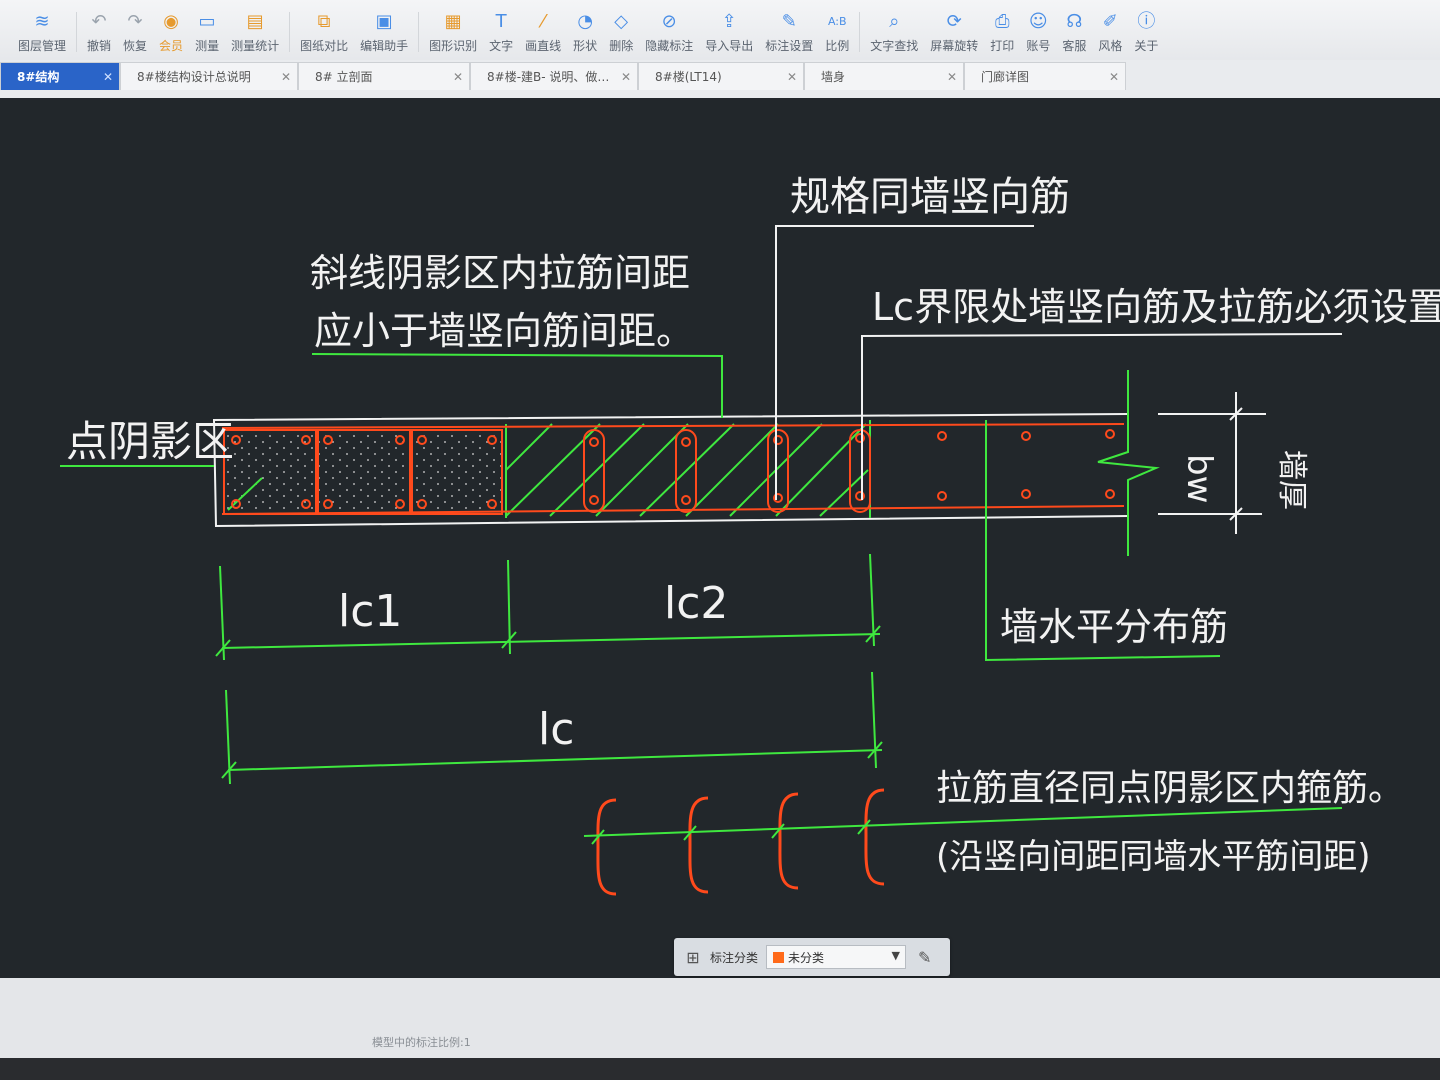 The image size is (1440, 1080). What do you see at coordinates (693, 957) in the screenshot?
I see `grid-icon: ⊞` at bounding box center [693, 957].